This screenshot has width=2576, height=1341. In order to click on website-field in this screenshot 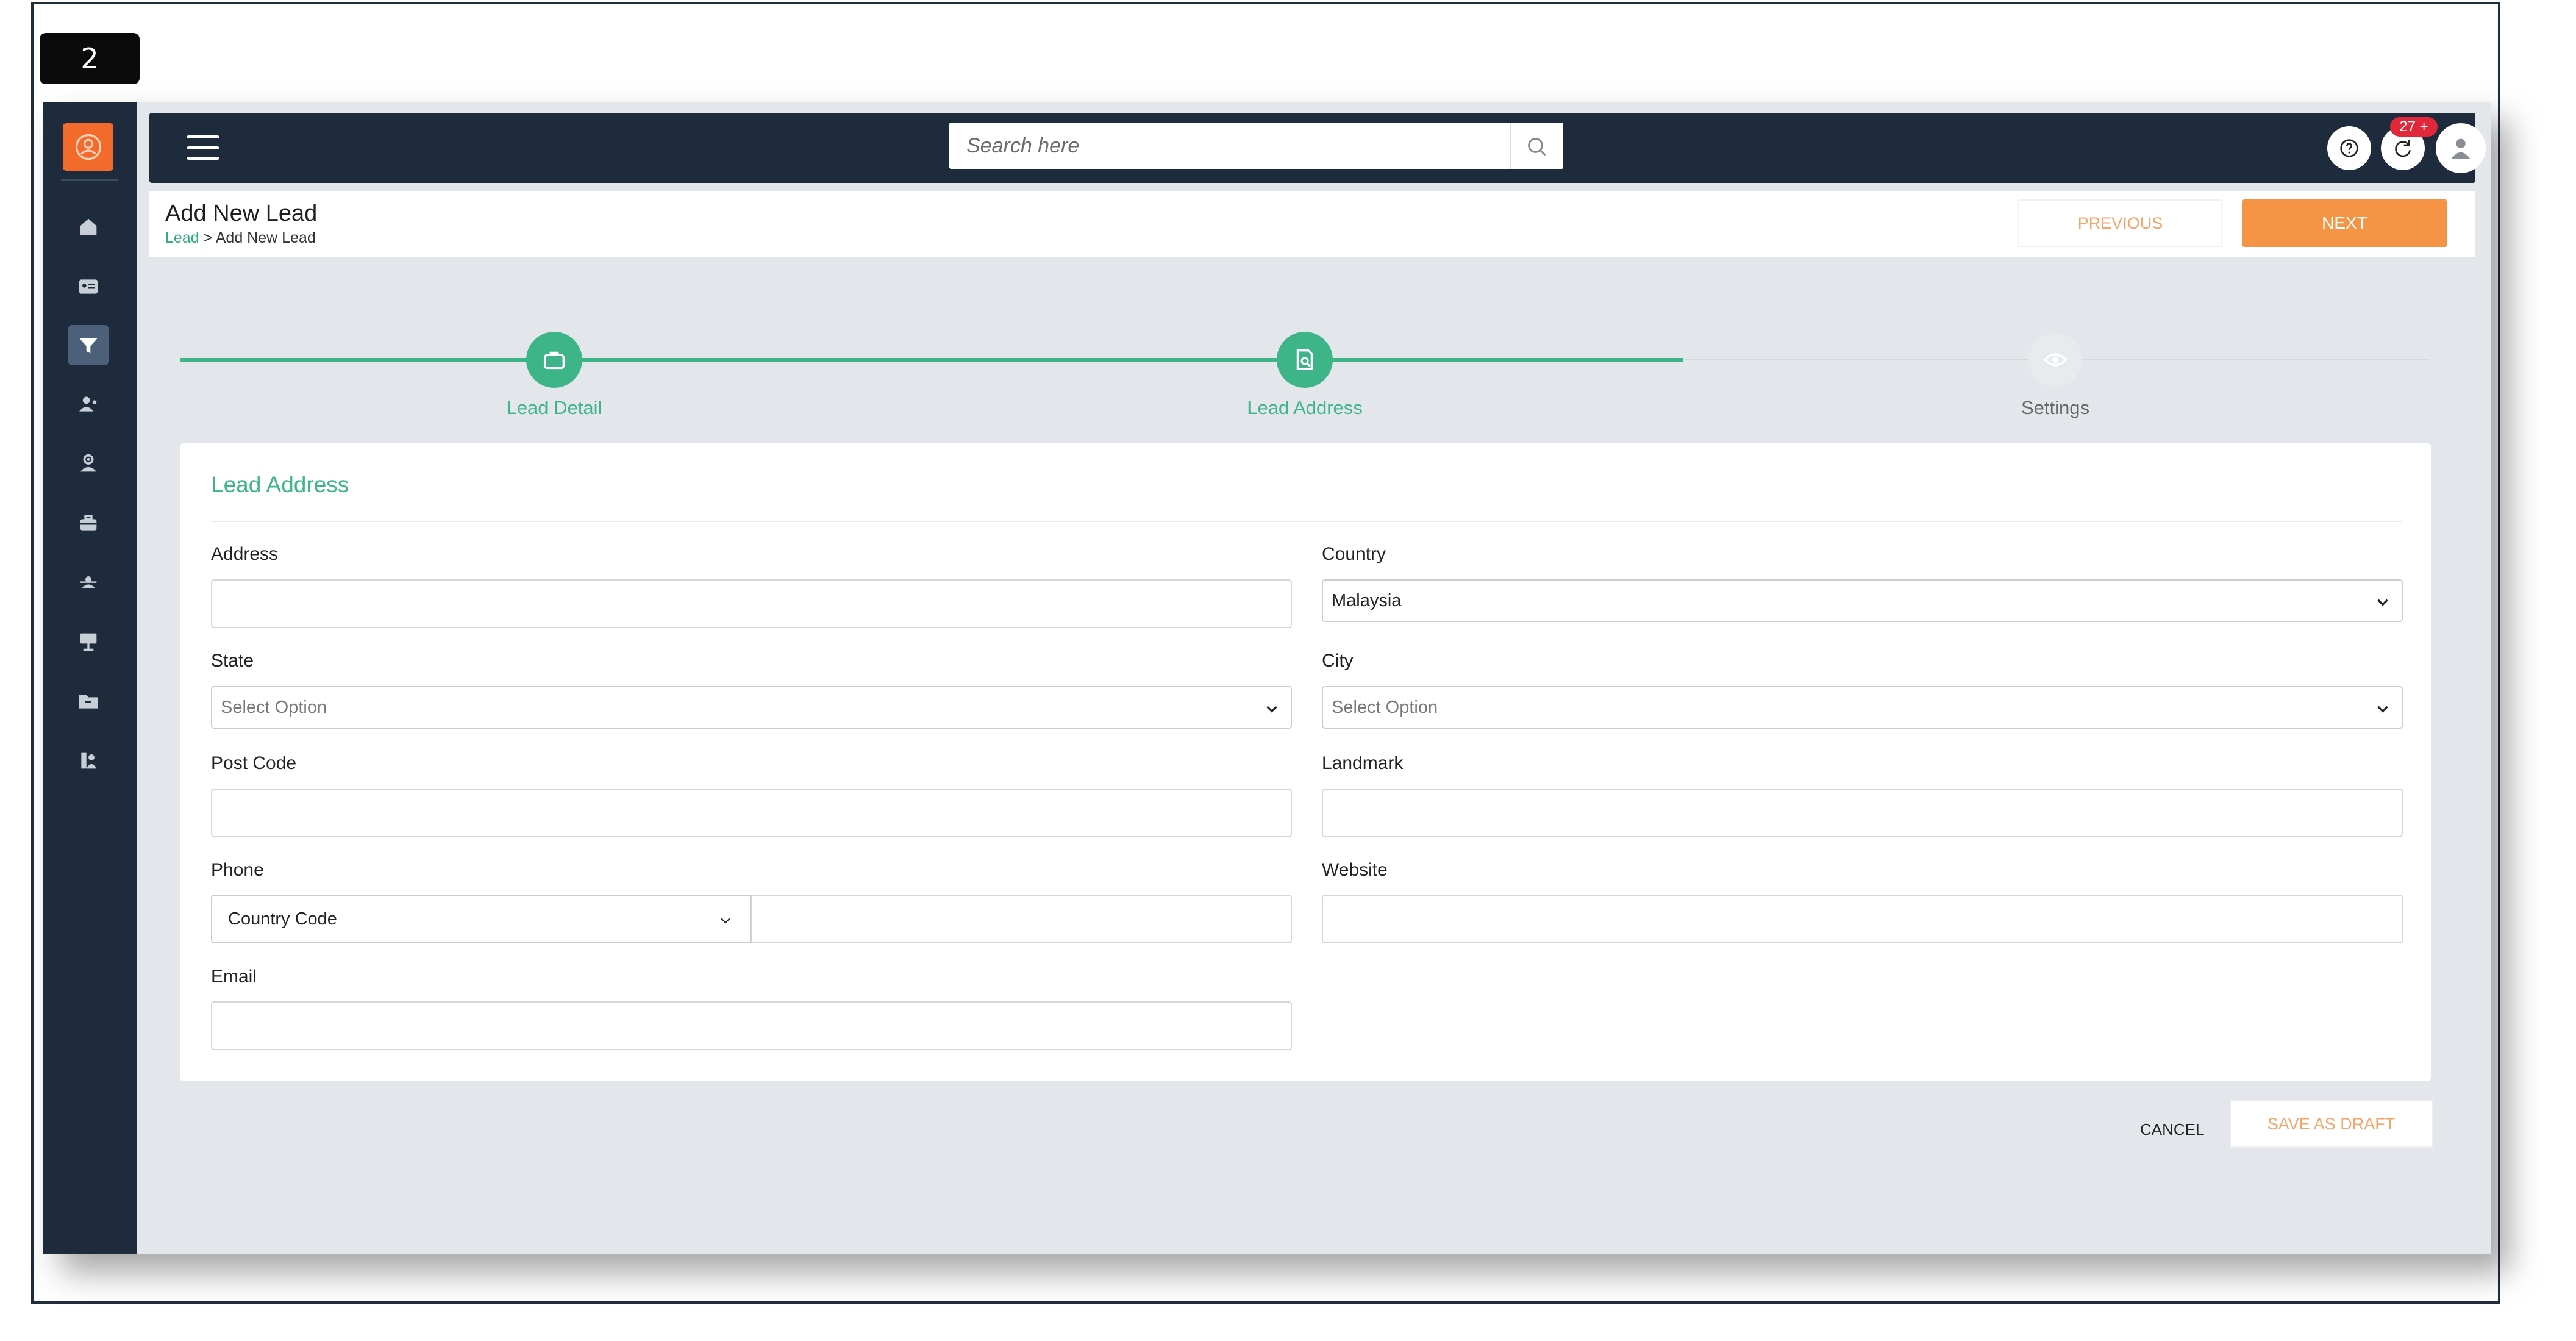, I will do `click(1862, 919)`.